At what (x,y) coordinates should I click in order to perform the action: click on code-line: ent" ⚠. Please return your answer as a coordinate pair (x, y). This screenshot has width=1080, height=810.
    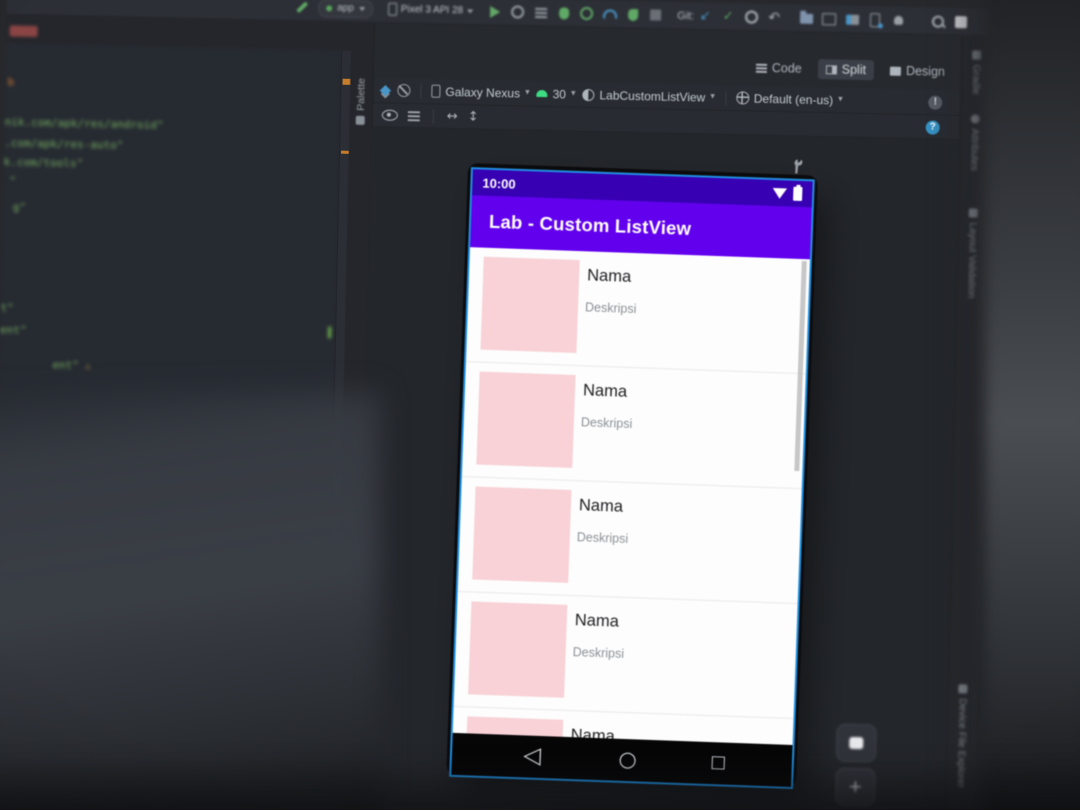
    Looking at the image, I should click on (71, 365).